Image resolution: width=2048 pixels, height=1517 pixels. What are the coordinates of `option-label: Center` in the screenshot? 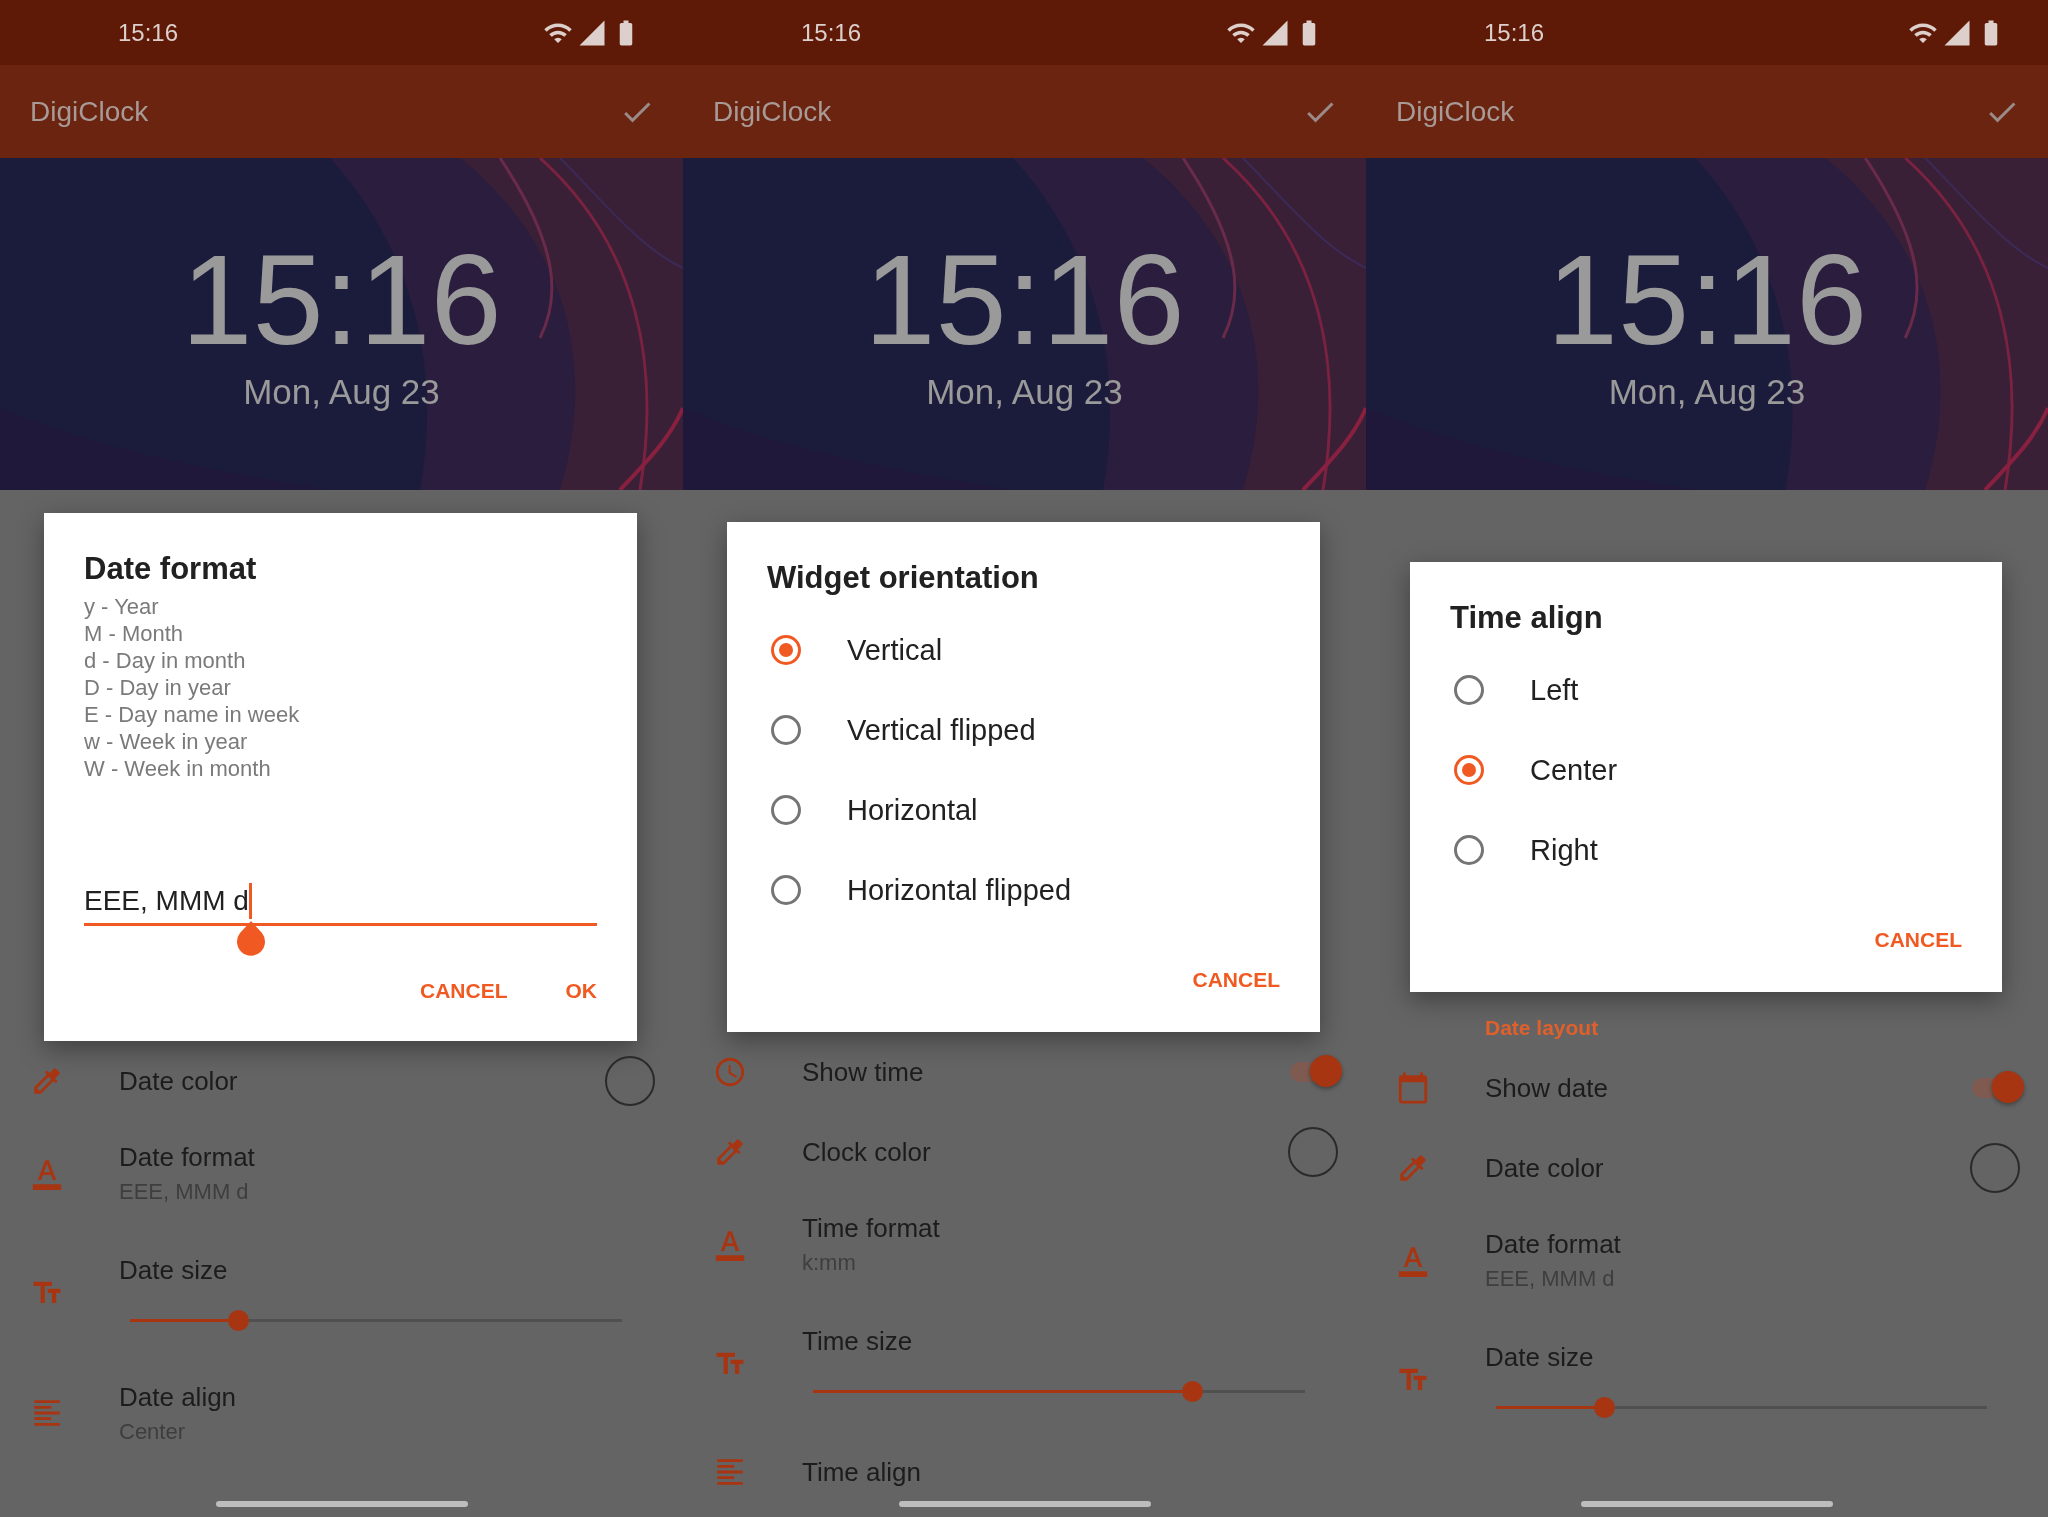 It's located at (1574, 770).